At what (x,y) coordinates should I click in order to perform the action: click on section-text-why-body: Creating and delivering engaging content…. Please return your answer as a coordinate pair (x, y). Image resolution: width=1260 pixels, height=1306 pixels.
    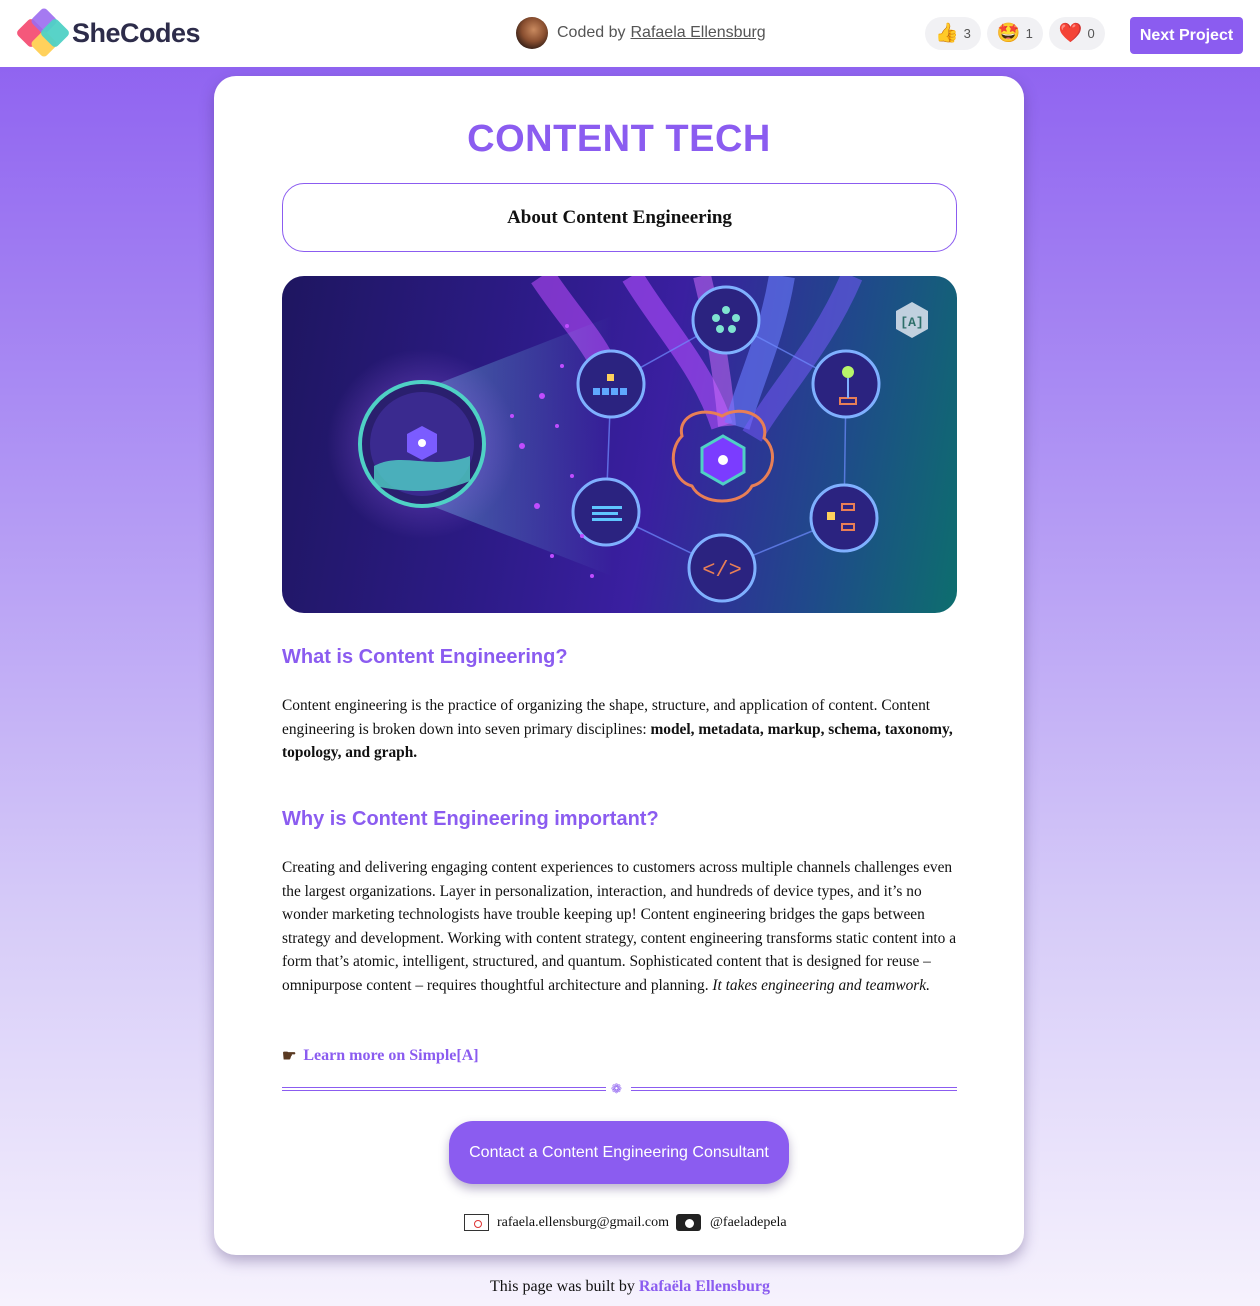
    Looking at the image, I should click on (619, 926).